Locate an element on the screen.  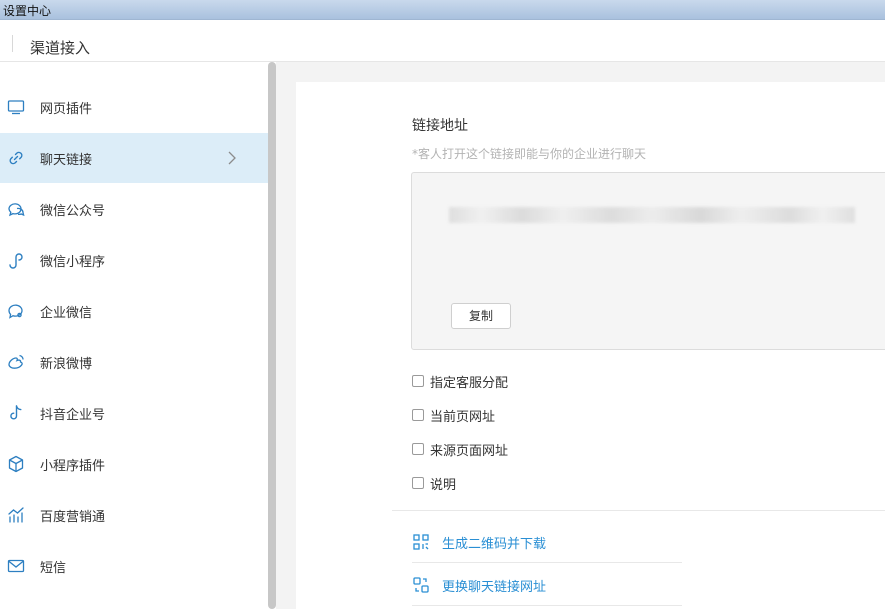
sidebar-item-label: 网页插件 is located at coordinates (66, 109).